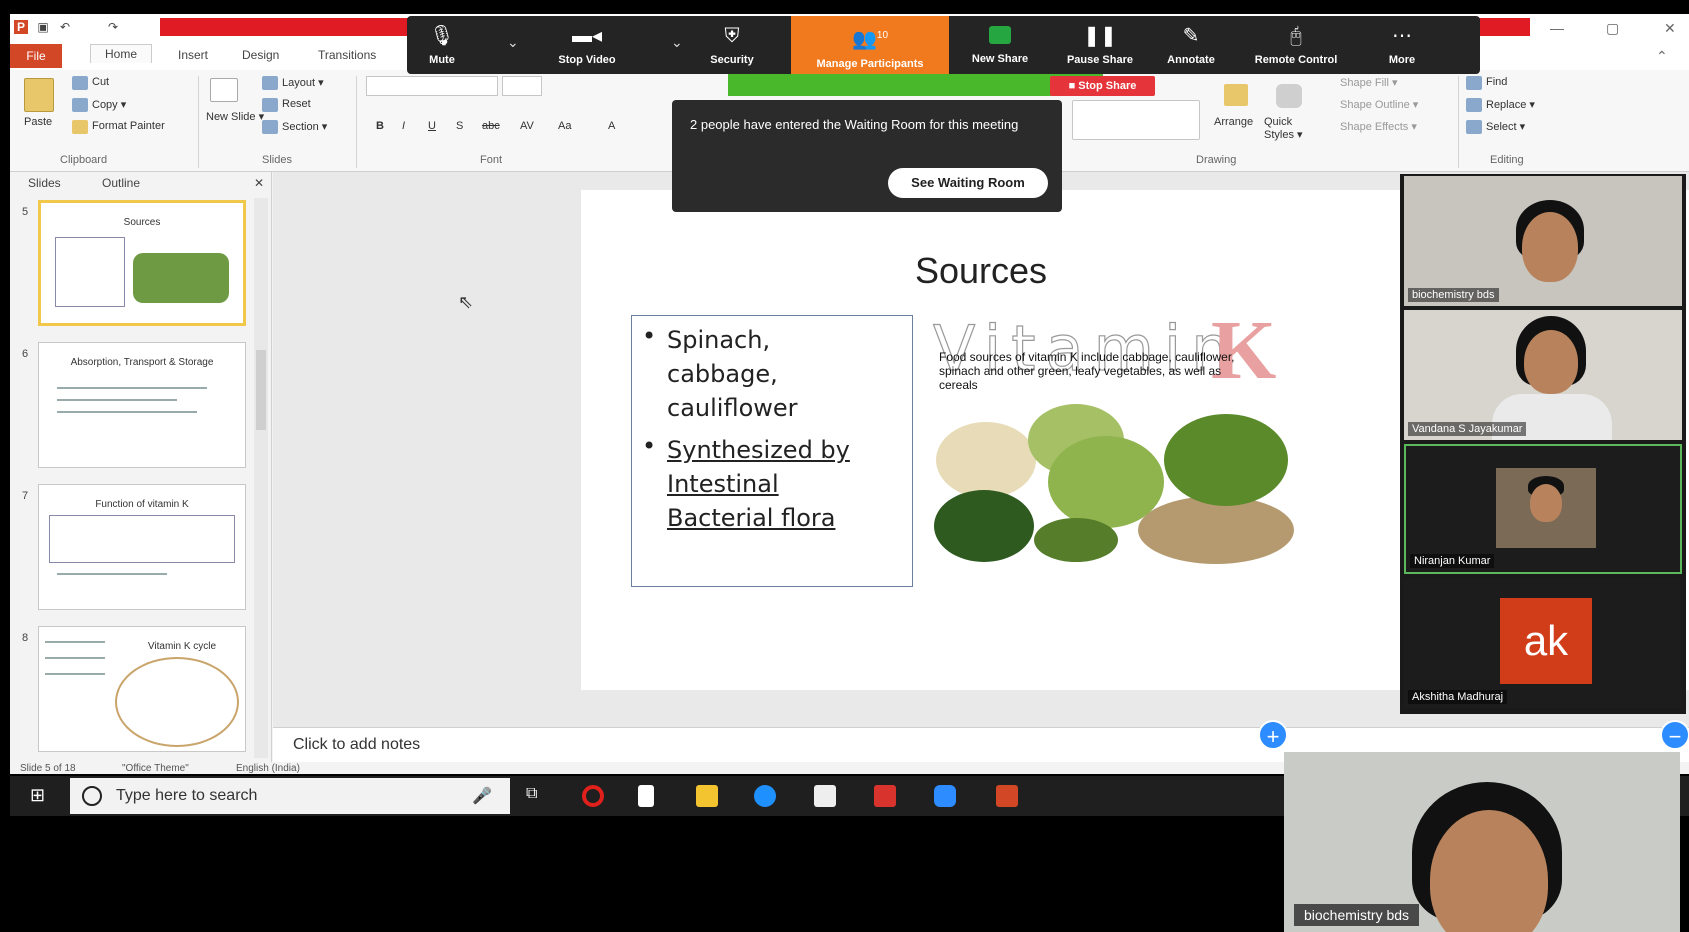 Image resolution: width=1689 pixels, height=932 pixels. What do you see at coordinates (1007, 796) in the screenshot?
I see `powerpoint-taskbar-icon` at bounding box center [1007, 796].